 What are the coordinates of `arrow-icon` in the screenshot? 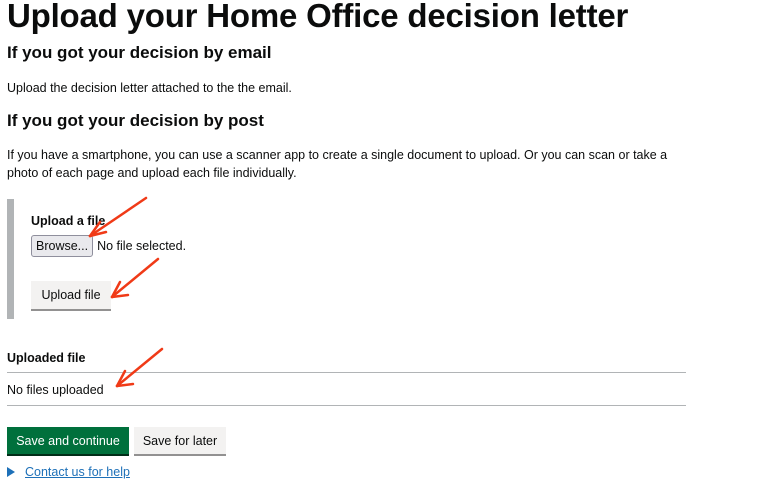 It's located at (139, 367).